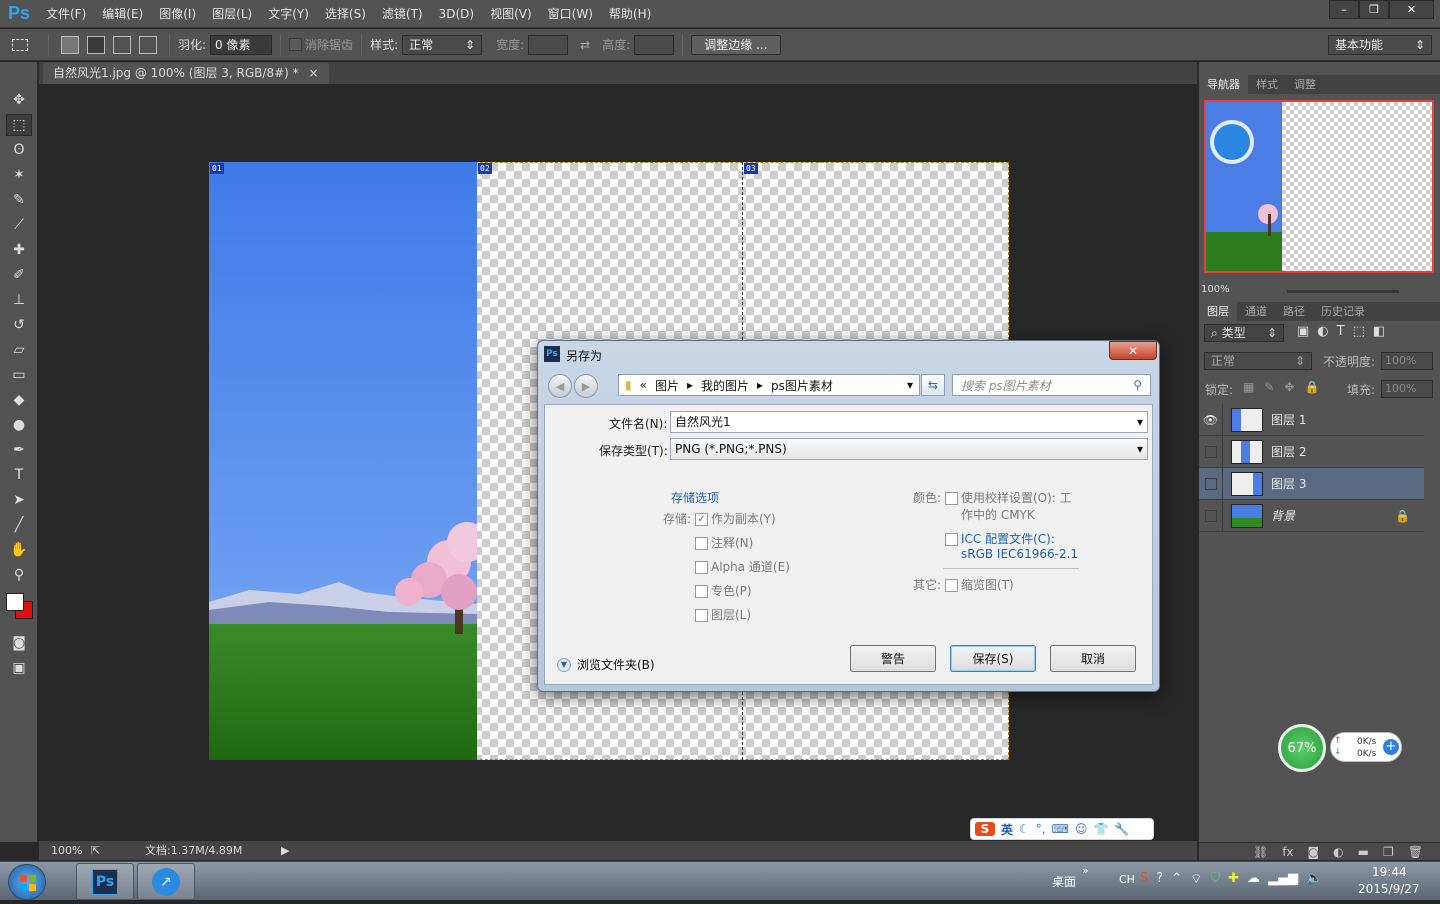  Describe the element at coordinates (19, 575) in the screenshot. I see `zoom-tool-icon: ⚲` at that location.